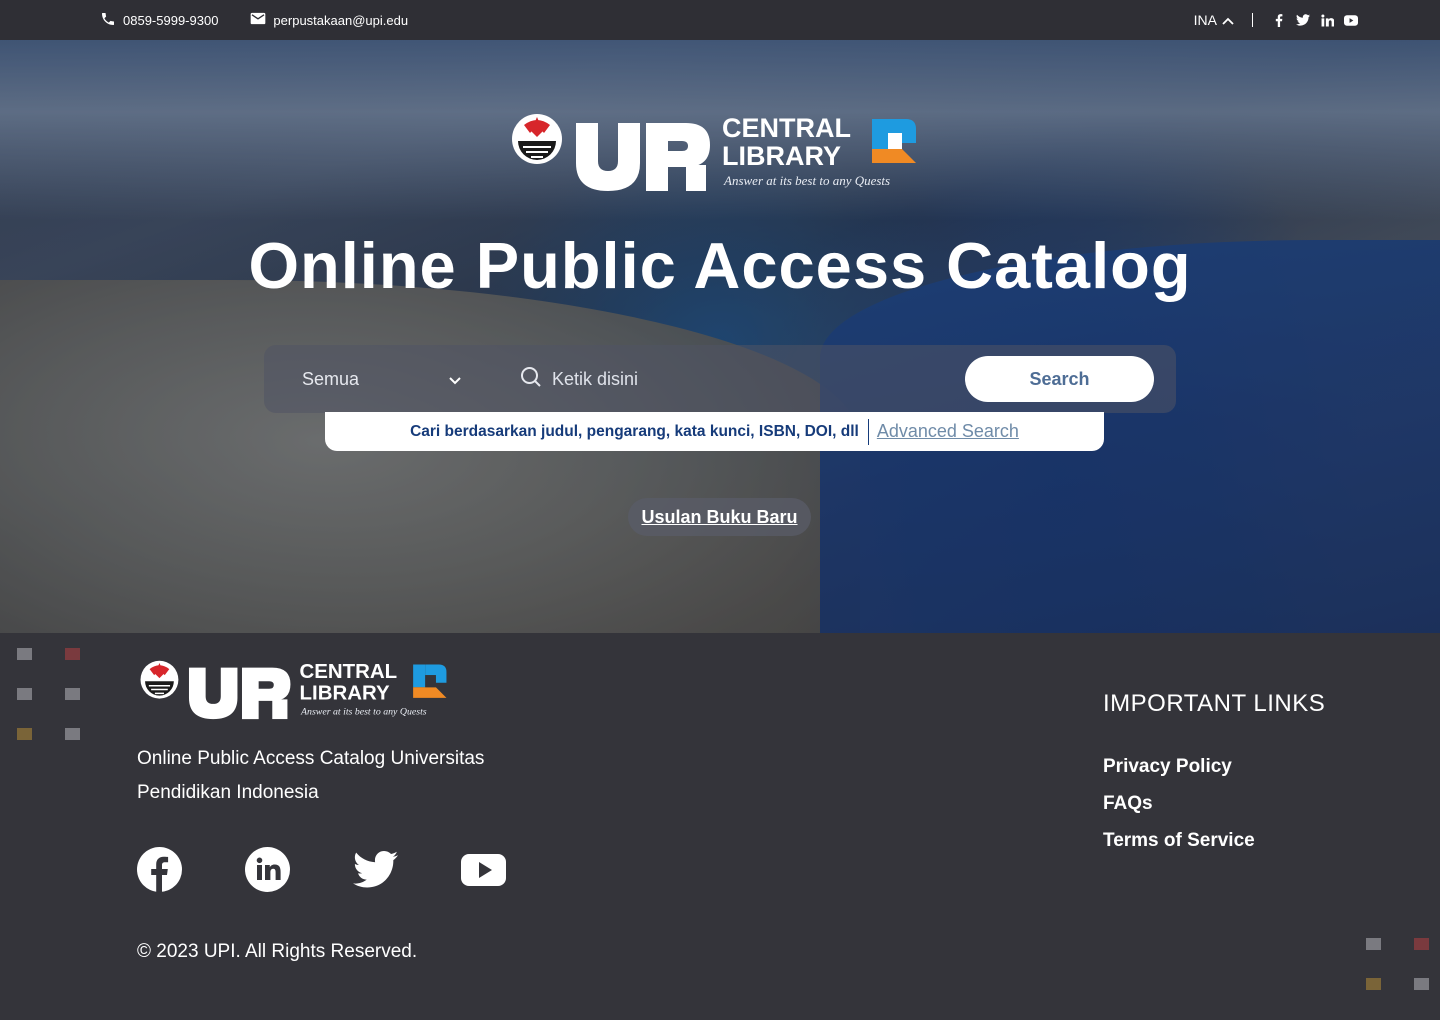 The height and width of the screenshot is (1020, 1440). What do you see at coordinates (948, 431) in the screenshot?
I see `advanced-search-link: Advanced Search` at bounding box center [948, 431].